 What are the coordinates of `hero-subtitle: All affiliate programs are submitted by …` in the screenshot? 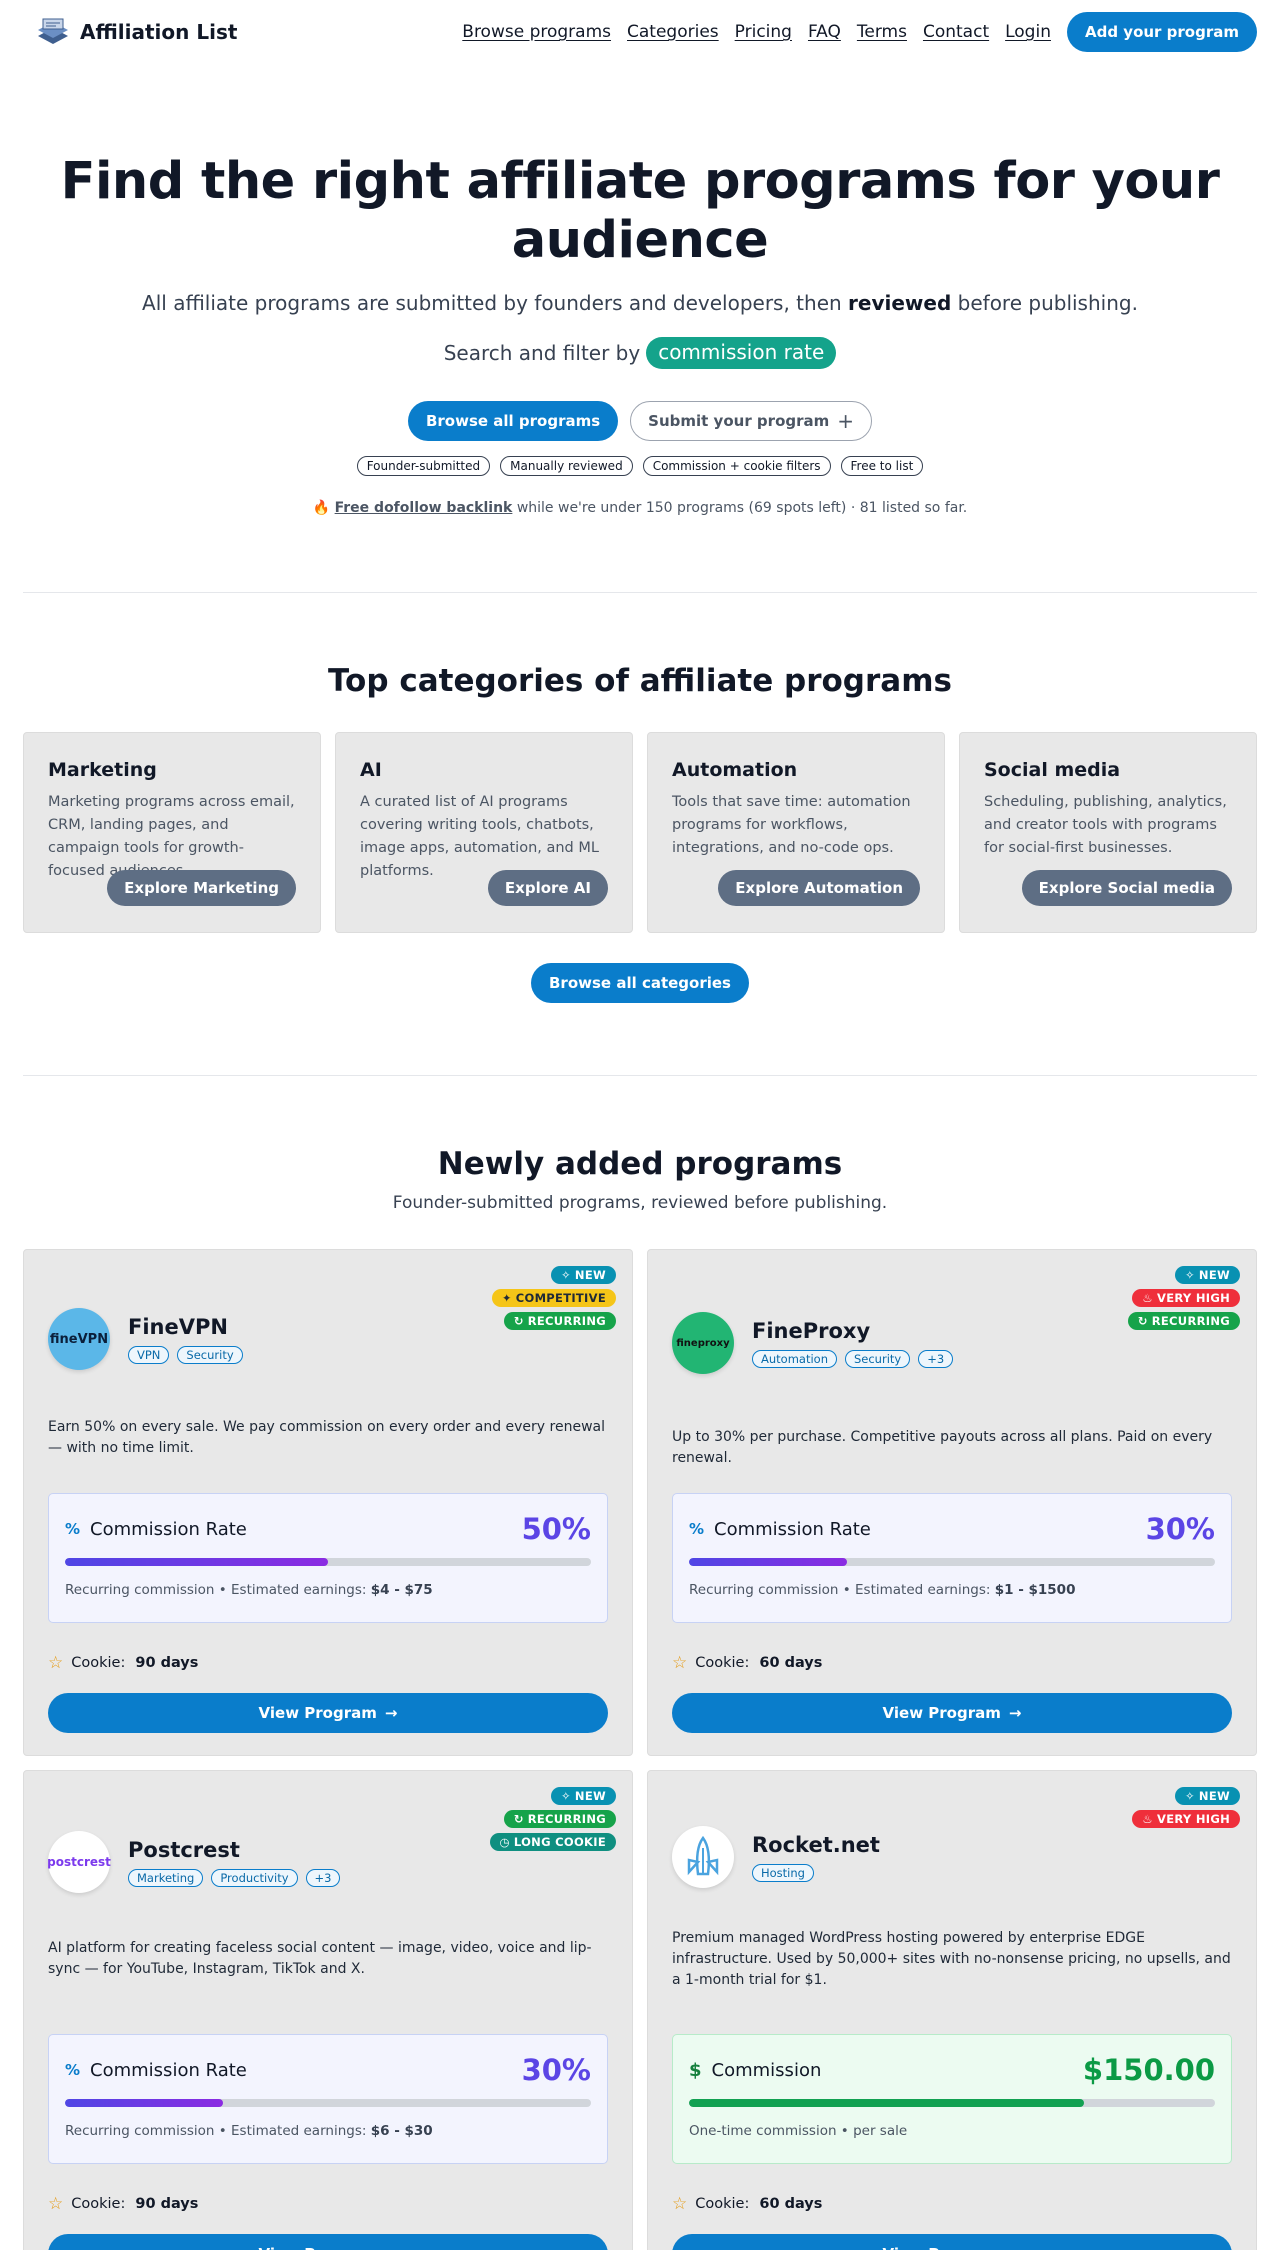 It's located at (640, 303).